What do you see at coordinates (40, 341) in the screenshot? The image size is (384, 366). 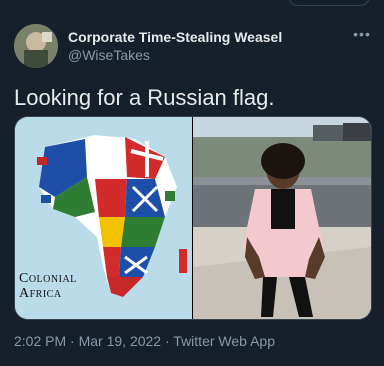 I see `tweet-time: 2:02 PM` at bounding box center [40, 341].